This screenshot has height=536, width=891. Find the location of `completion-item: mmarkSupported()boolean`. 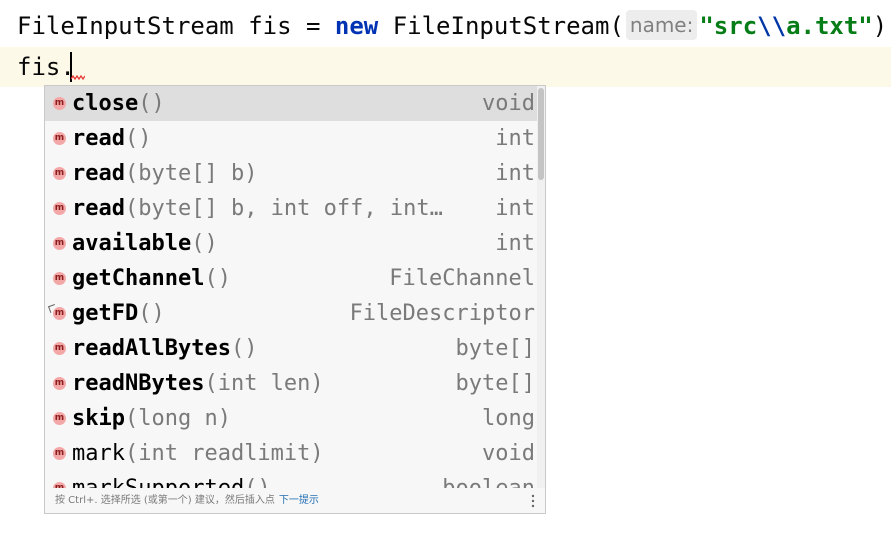

completion-item: mmarkSupported()boolean is located at coordinates (291, 479).